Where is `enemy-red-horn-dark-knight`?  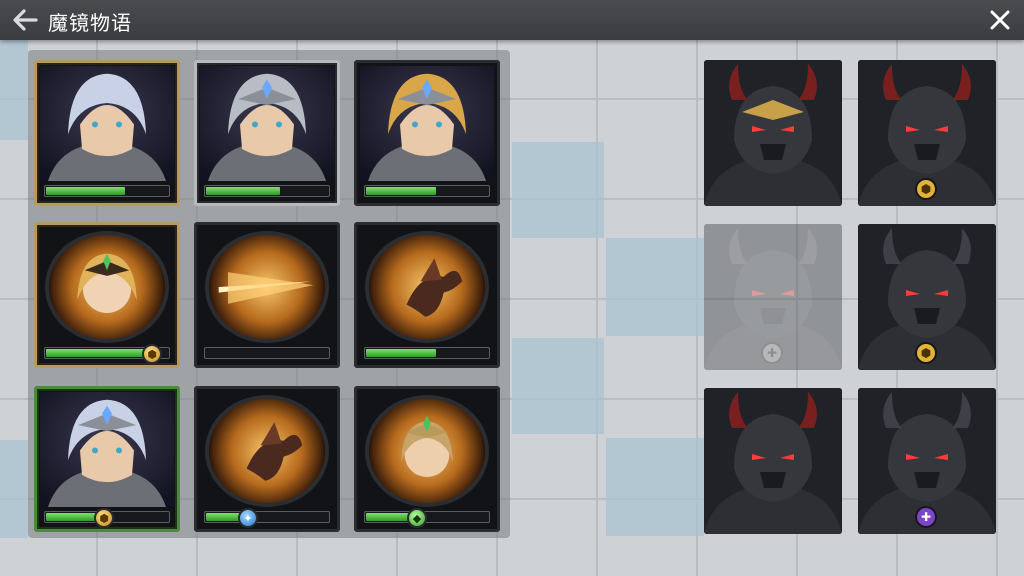
enemy-red-horn-dark-knight is located at coordinates (773, 461).